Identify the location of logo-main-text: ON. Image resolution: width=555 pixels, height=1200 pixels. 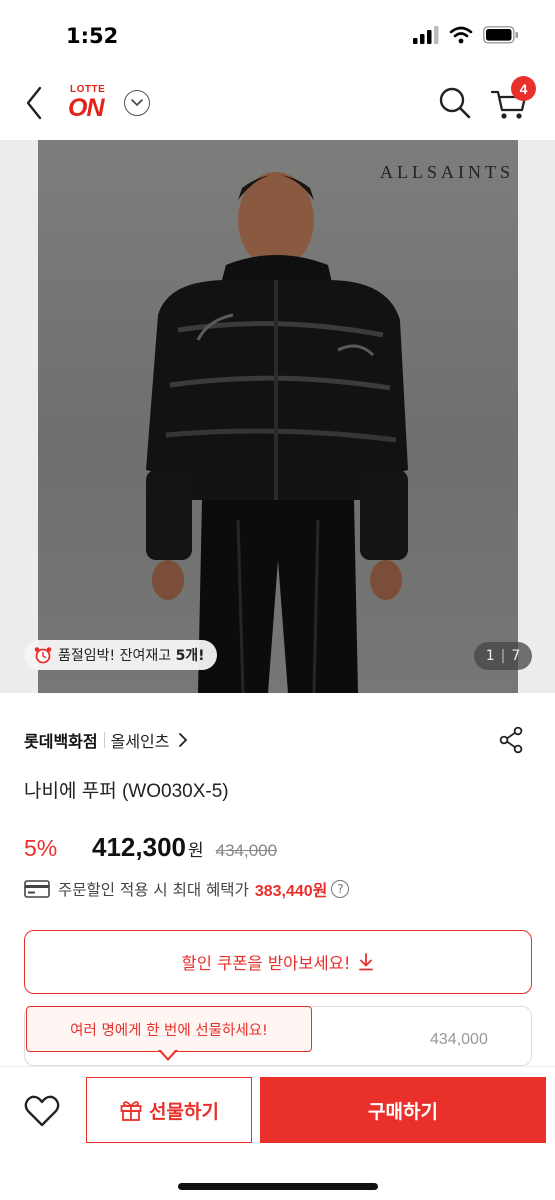
(86, 108).